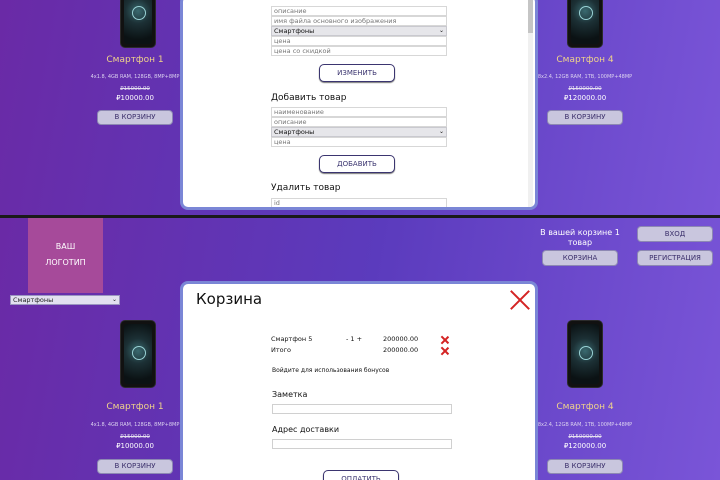  I want to click on id-input: id, so click(359, 202).